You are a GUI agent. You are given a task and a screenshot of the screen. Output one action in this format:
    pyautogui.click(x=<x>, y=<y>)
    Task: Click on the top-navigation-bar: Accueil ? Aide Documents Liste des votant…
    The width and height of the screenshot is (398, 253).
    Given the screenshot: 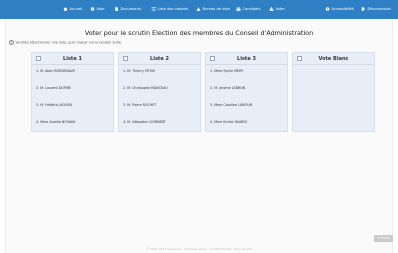 What is the action you would take?
    pyautogui.click(x=199, y=9)
    